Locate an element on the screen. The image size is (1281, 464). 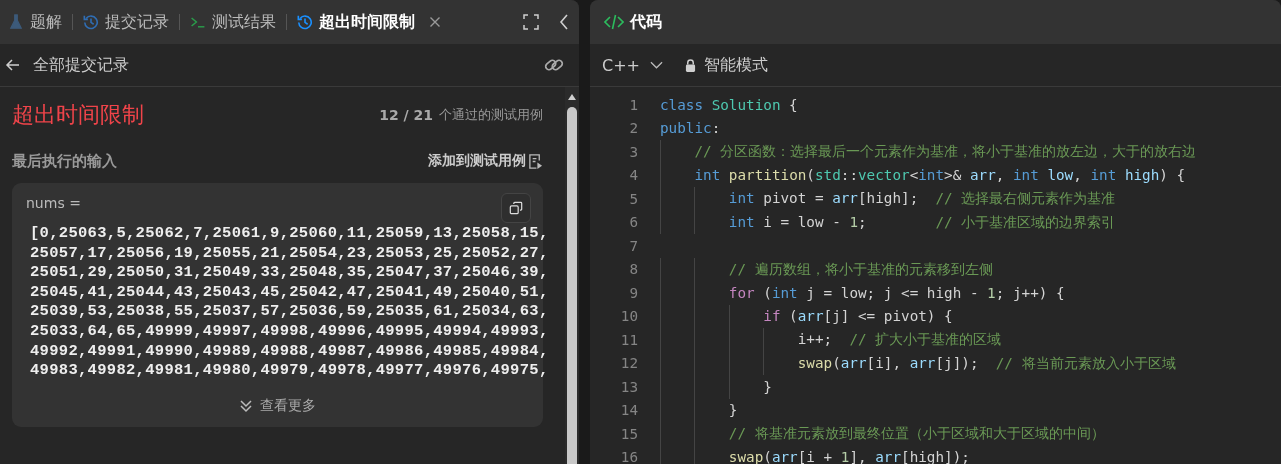
code-line: int pivot = arr[high]; // 选择最右侧元素作为基准 is located at coordinates (921, 199).